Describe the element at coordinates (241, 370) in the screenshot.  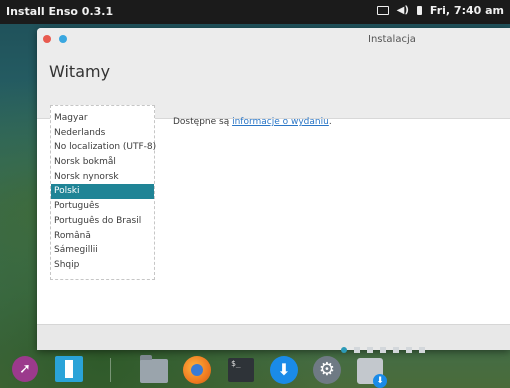
I see `terminal-icon: $_` at that location.